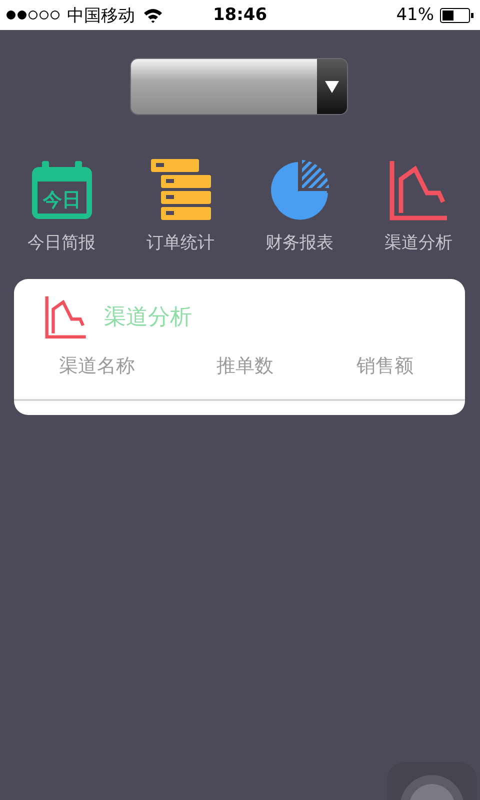 This screenshot has height=800, width=480. Describe the element at coordinates (153, 15) in the screenshot. I see `wifi-icon` at that location.